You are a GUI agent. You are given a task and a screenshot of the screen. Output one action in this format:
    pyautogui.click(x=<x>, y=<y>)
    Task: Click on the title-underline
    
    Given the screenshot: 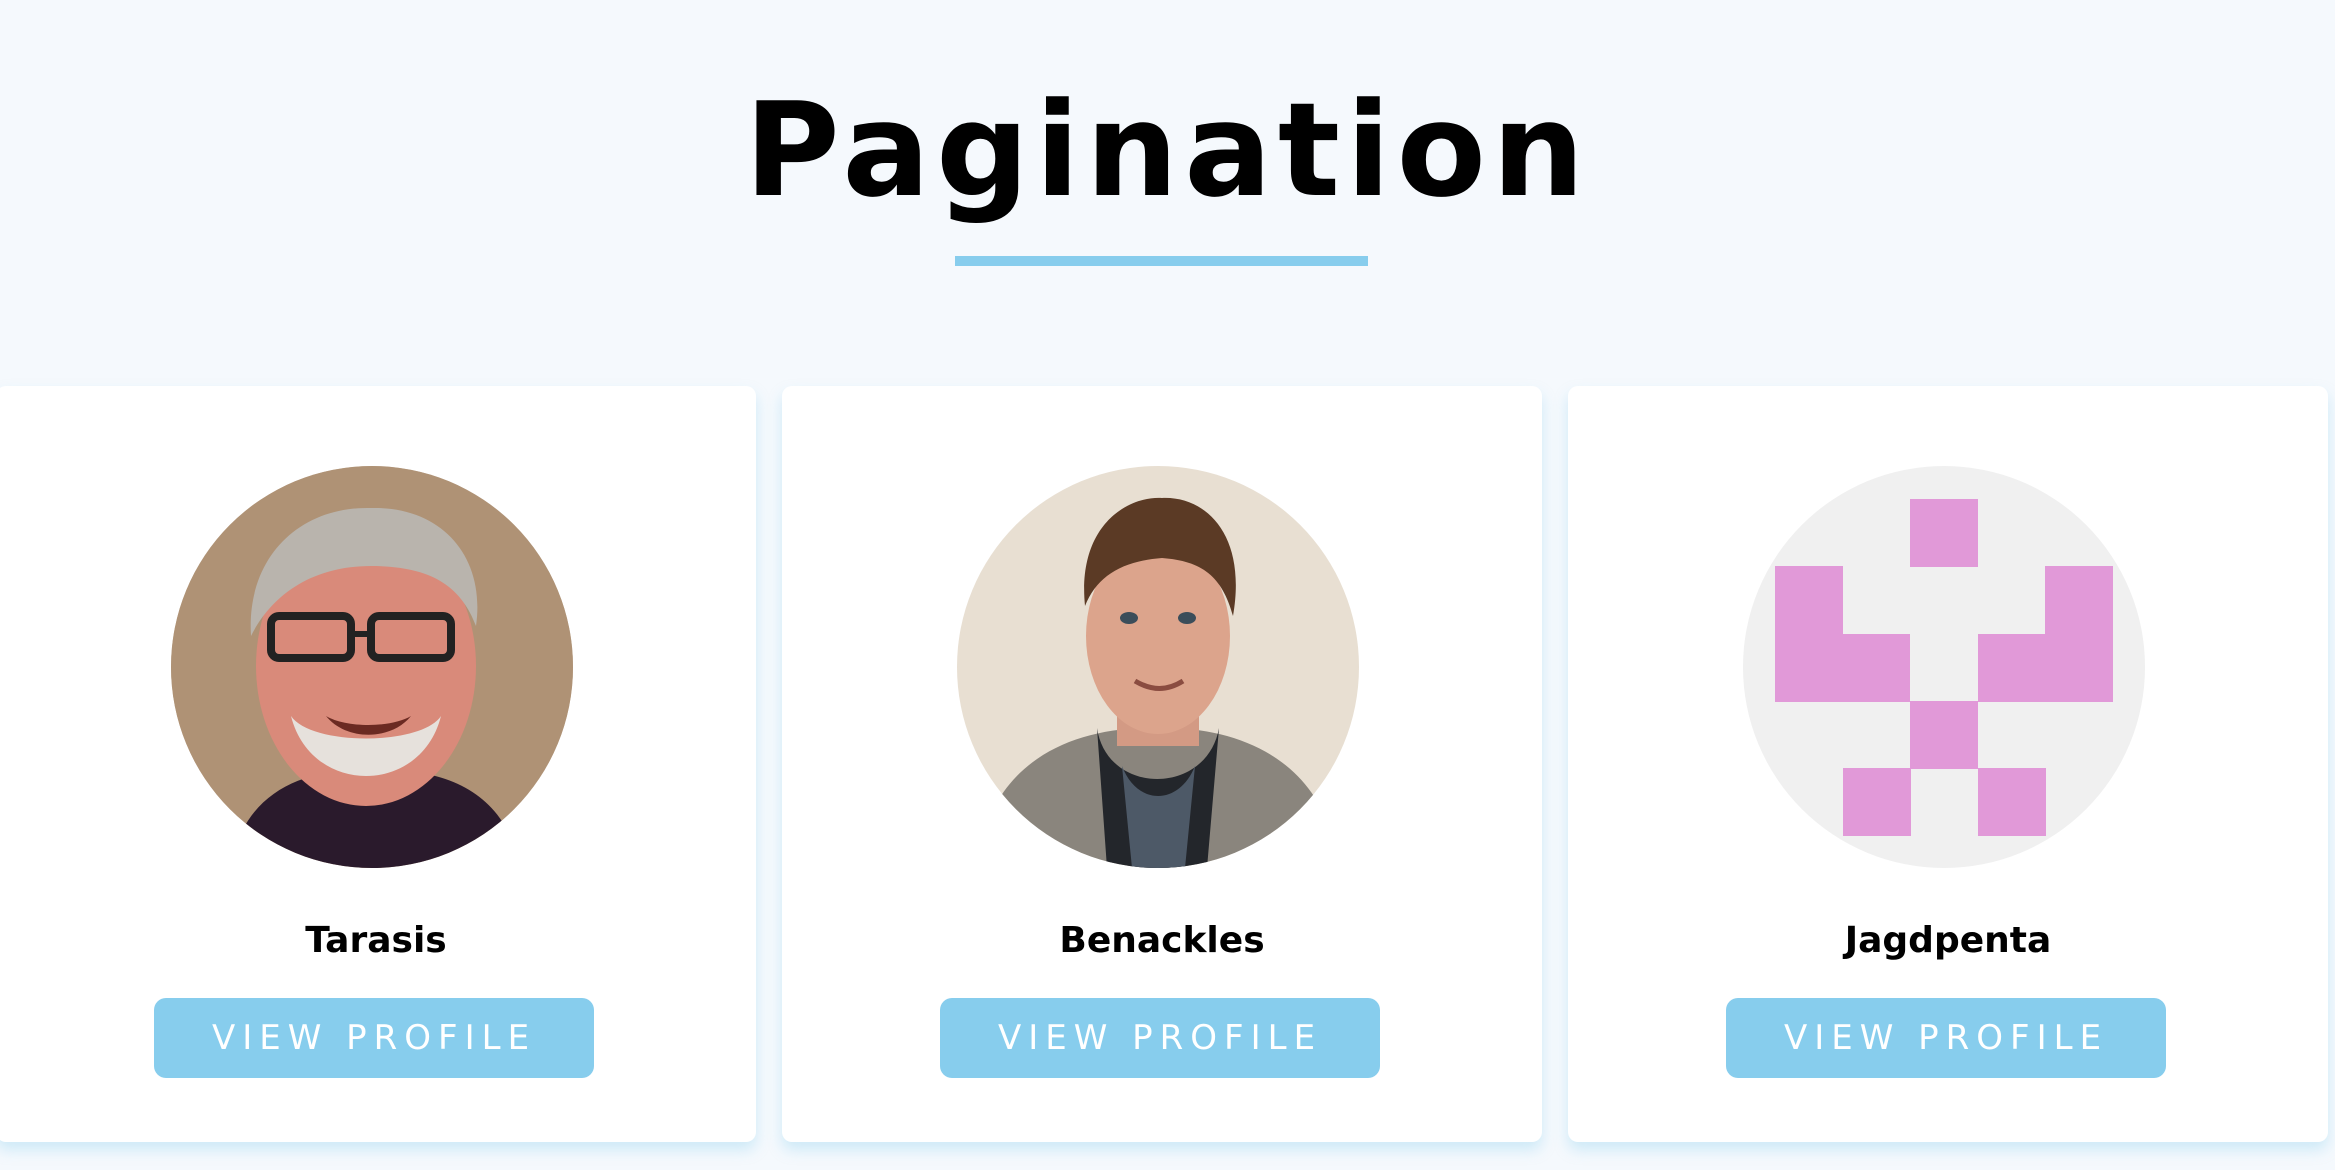 What is the action you would take?
    pyautogui.click(x=1161, y=261)
    